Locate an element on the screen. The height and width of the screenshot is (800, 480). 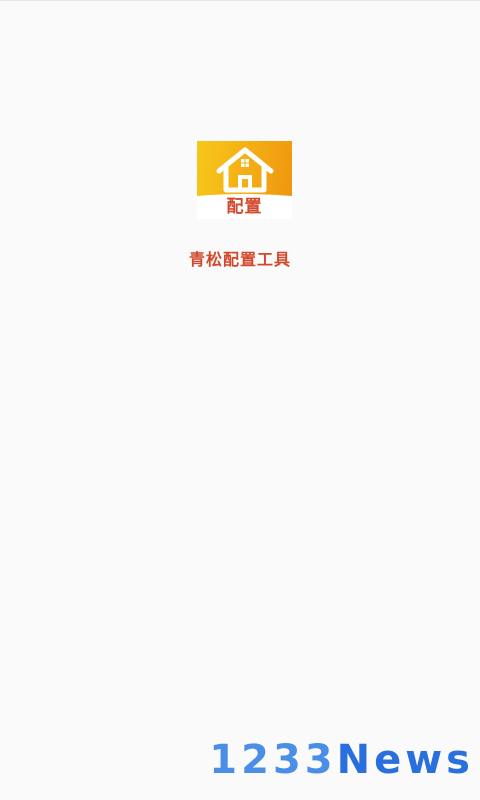
watermark-letters: News is located at coordinates (405, 760).